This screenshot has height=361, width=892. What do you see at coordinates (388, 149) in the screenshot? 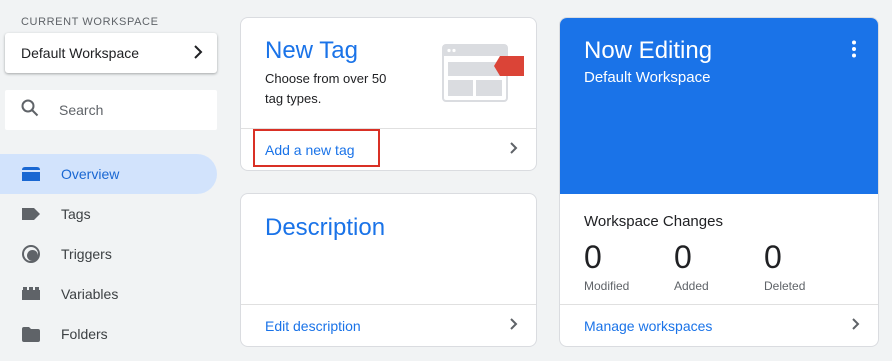
I see `add-new-tag-row: Add a new tag` at bounding box center [388, 149].